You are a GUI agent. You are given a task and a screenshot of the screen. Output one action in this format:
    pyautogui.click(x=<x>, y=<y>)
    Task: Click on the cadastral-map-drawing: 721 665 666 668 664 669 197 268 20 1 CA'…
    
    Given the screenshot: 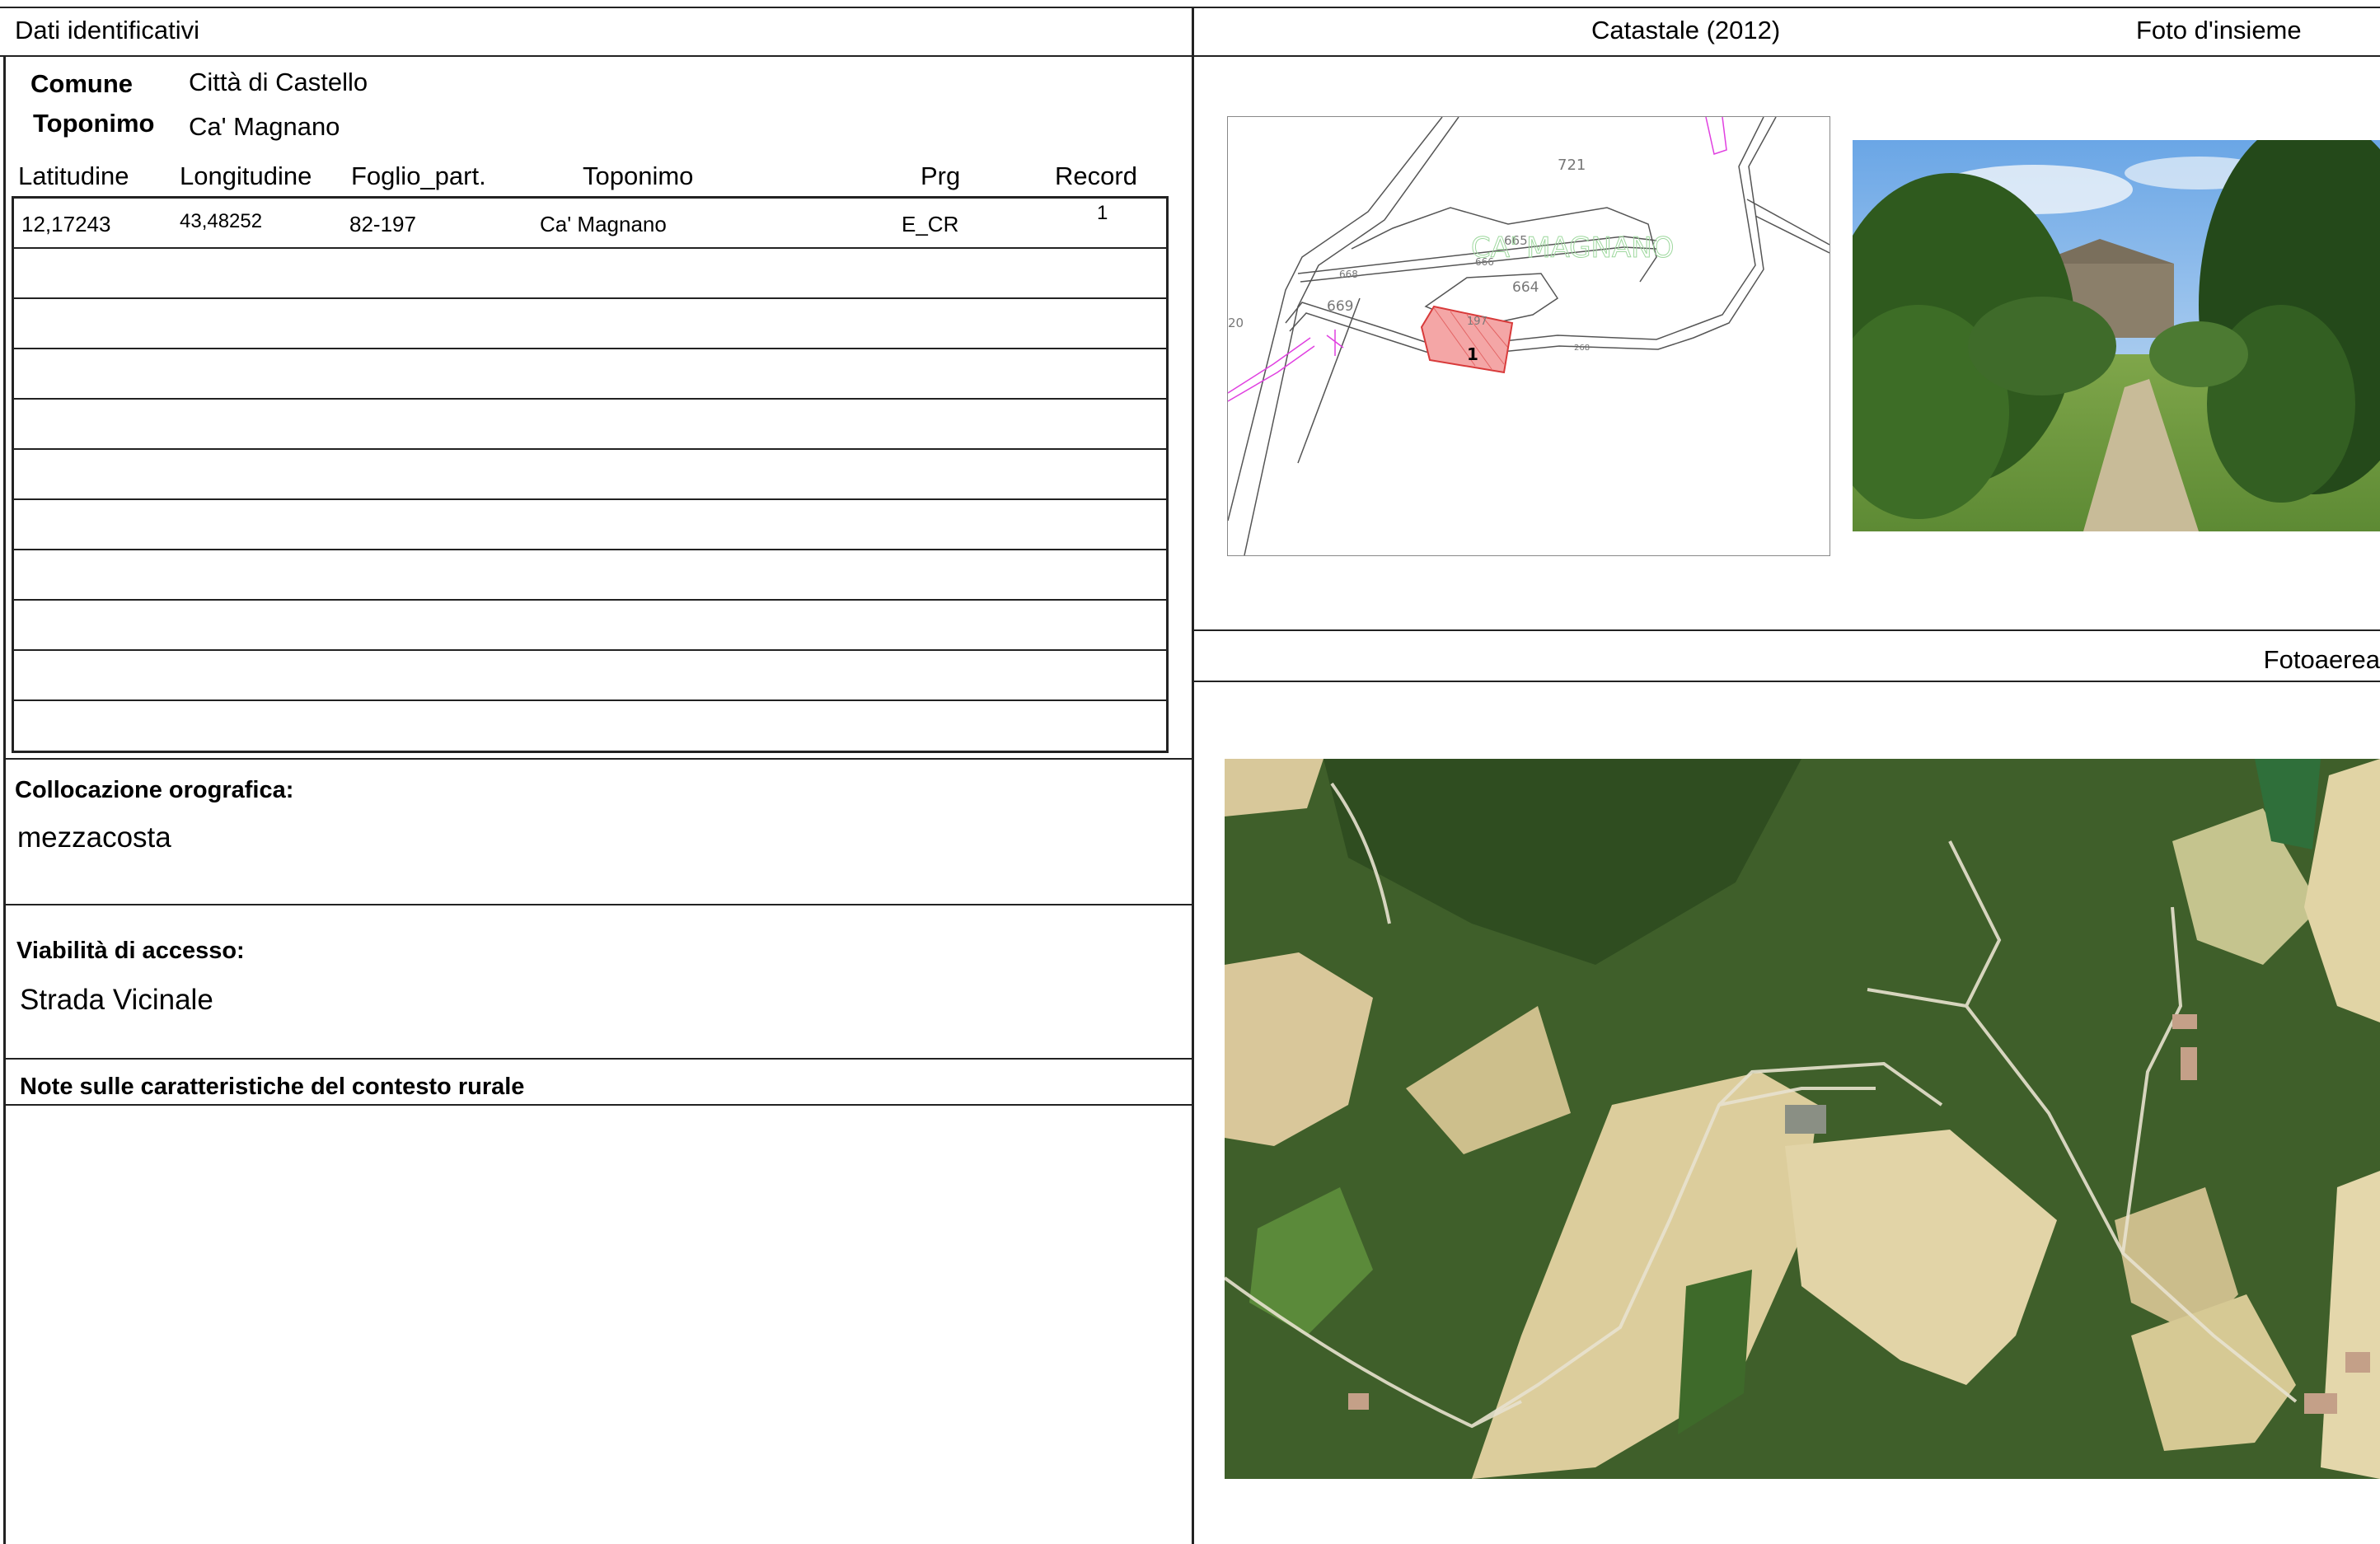 What is the action you would take?
    pyautogui.click(x=1529, y=336)
    